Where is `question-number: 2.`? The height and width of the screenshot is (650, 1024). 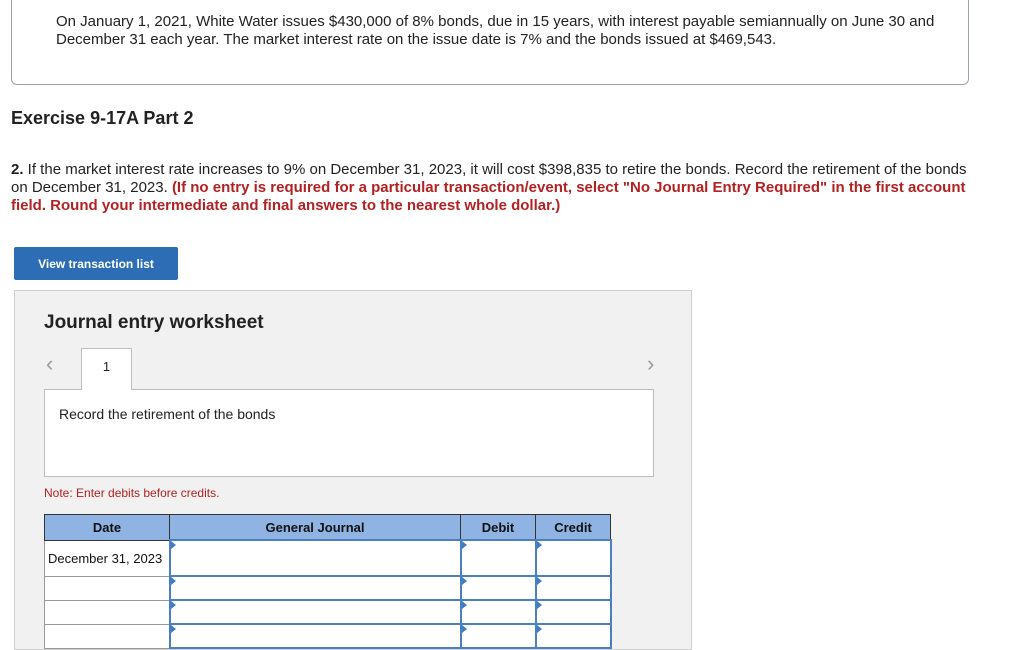 question-number: 2. is located at coordinates (17, 169).